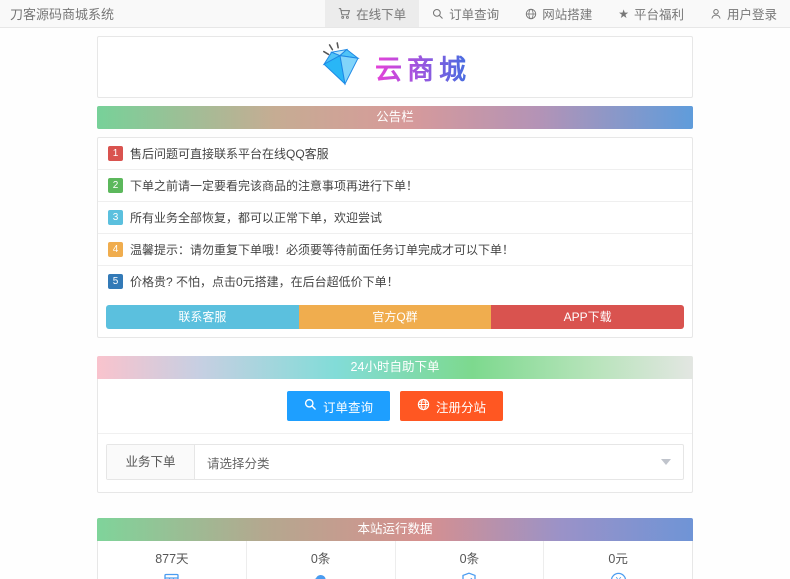 This screenshot has width=790, height=579. I want to click on site-logo-text: 云商城, so click(423, 67).